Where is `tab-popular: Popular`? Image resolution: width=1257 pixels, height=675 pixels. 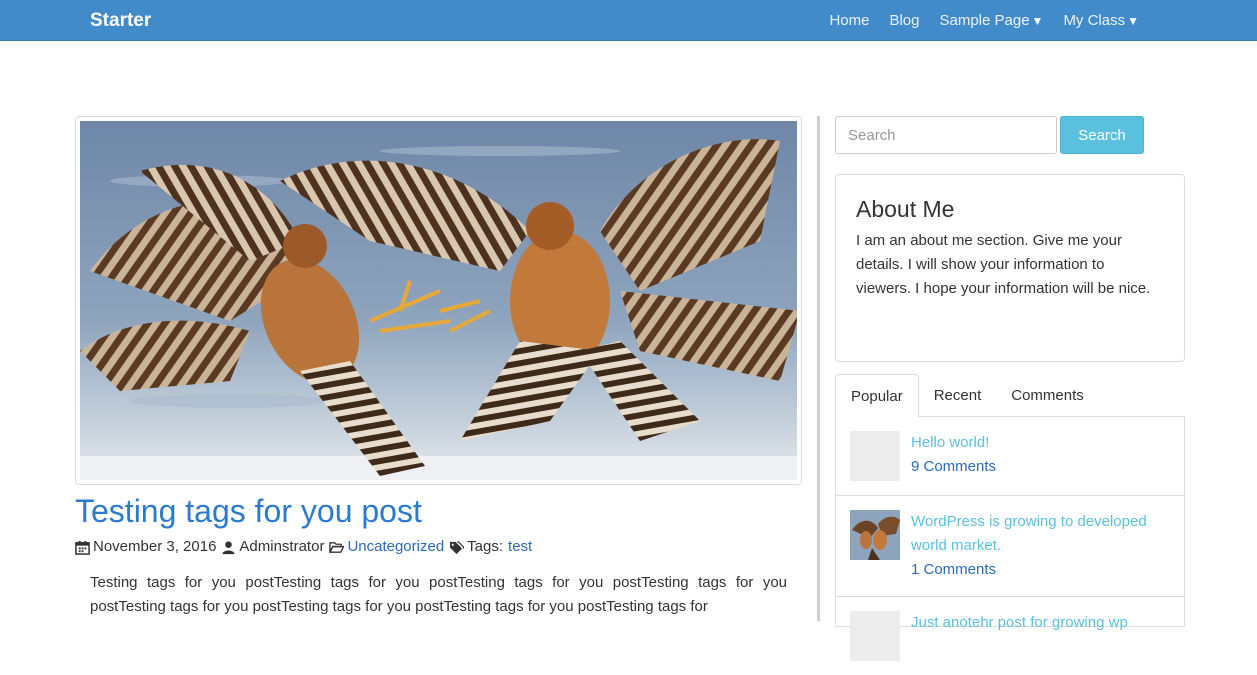 tab-popular: Popular is located at coordinates (877, 396).